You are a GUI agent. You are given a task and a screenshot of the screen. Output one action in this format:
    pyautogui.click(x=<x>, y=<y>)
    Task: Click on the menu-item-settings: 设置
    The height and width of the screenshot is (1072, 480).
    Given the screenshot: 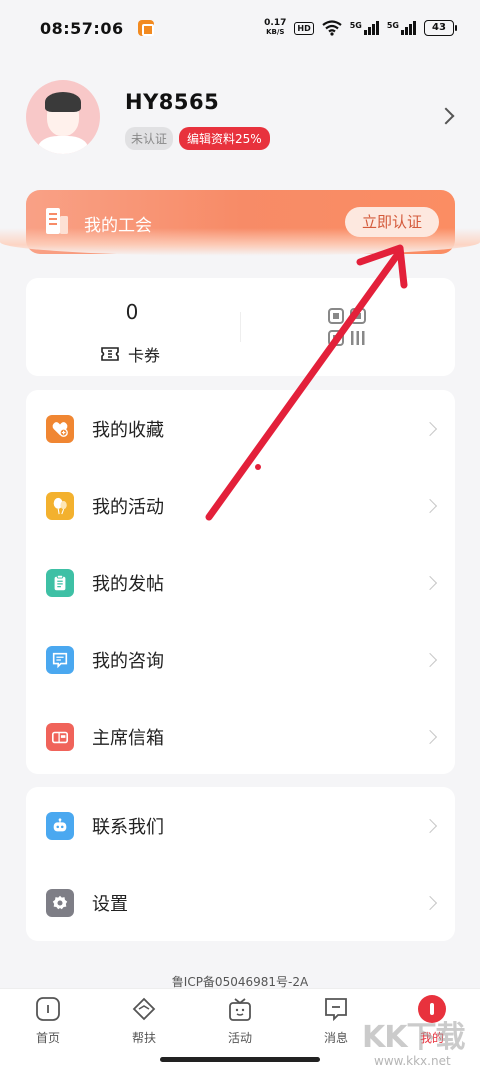 What is the action you would take?
    pyautogui.click(x=240, y=902)
    